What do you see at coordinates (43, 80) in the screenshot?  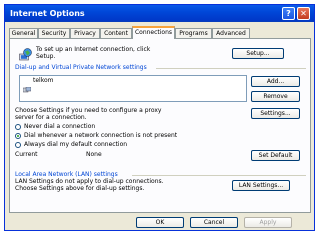 I see `connection-item-telkom: telkom` at bounding box center [43, 80].